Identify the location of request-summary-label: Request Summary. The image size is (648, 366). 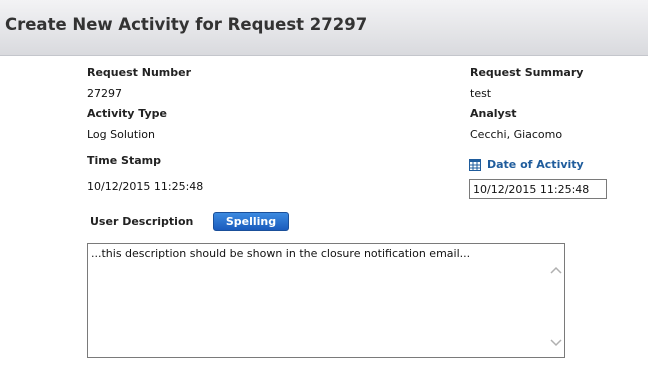
(527, 72).